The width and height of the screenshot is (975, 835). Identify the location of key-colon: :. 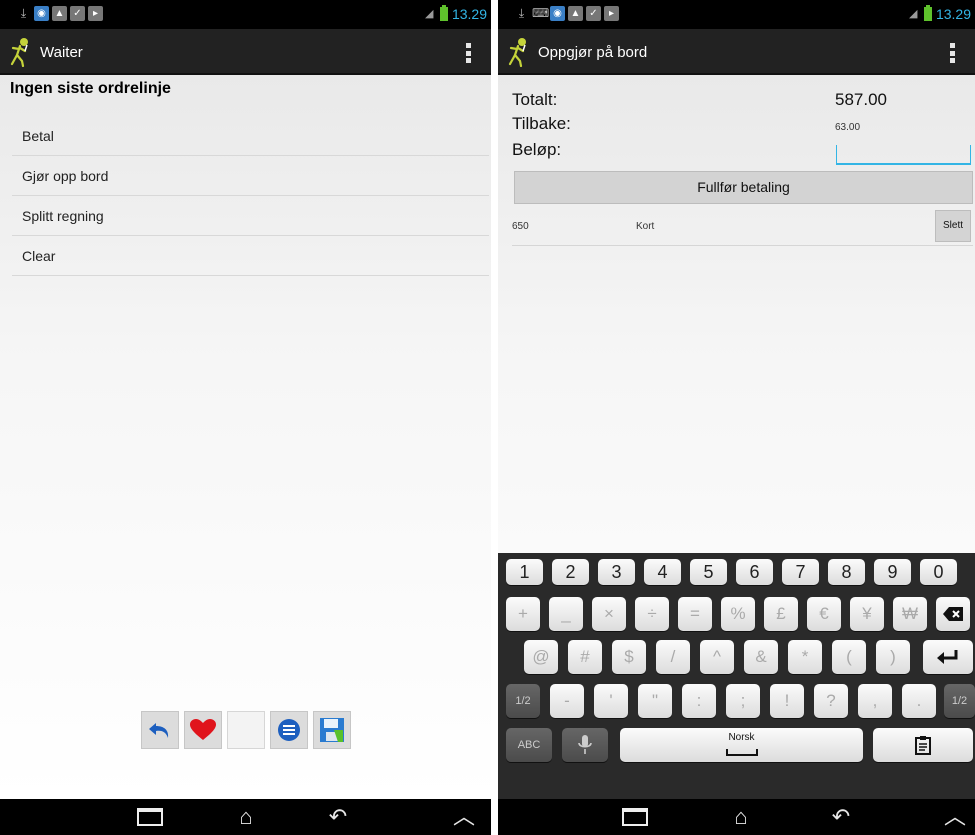
(699, 701).